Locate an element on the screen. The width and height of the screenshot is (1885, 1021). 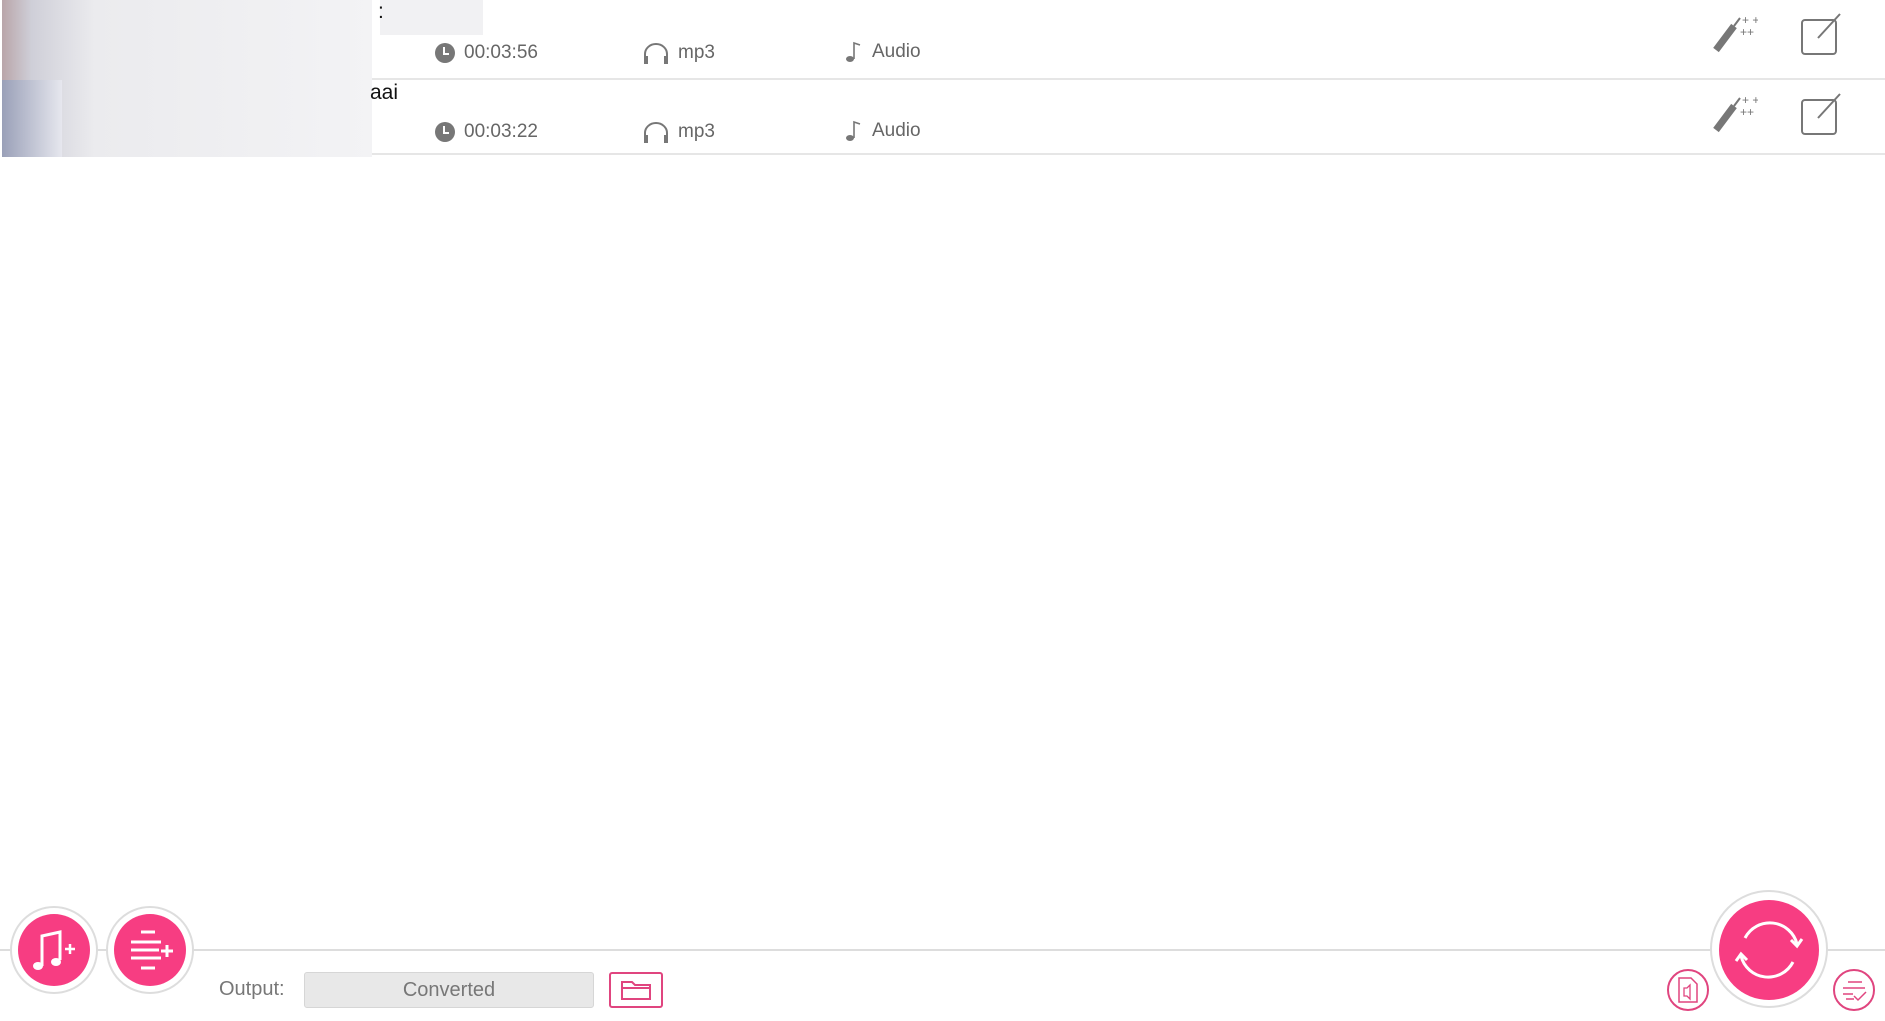
add-music-button is located at coordinates (54, 950).